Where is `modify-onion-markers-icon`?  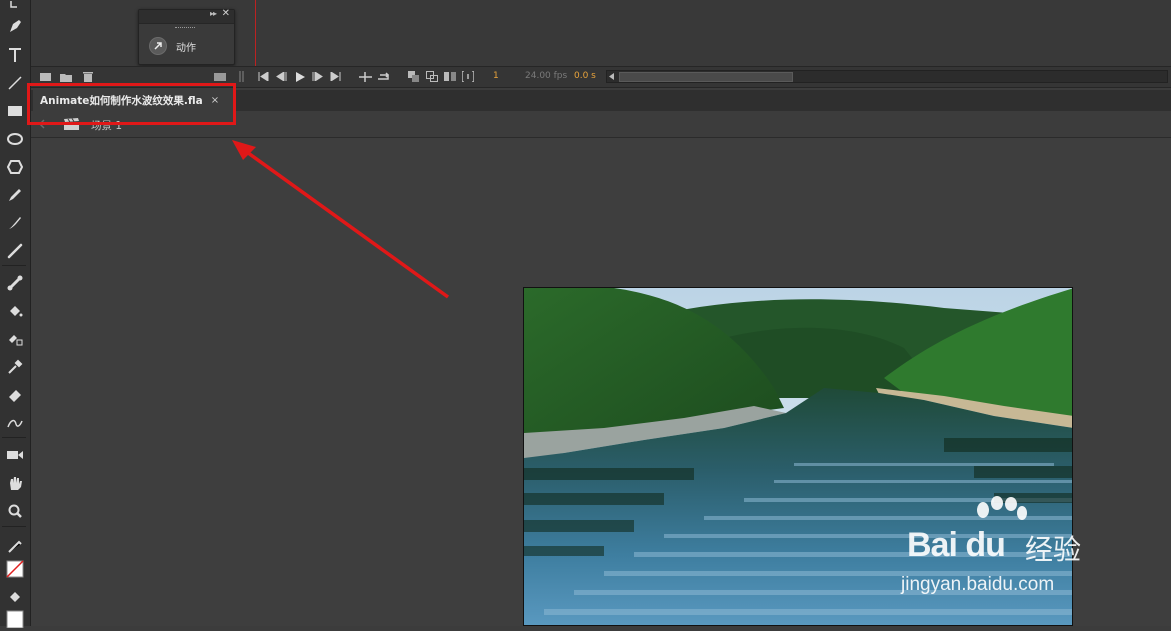
modify-onion-markers-icon is located at coordinates (467, 76).